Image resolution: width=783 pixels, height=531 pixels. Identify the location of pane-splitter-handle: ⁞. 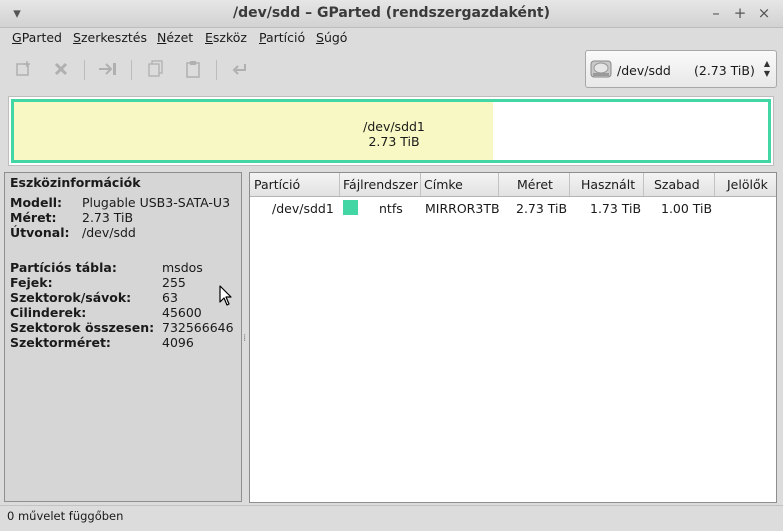
(244, 338).